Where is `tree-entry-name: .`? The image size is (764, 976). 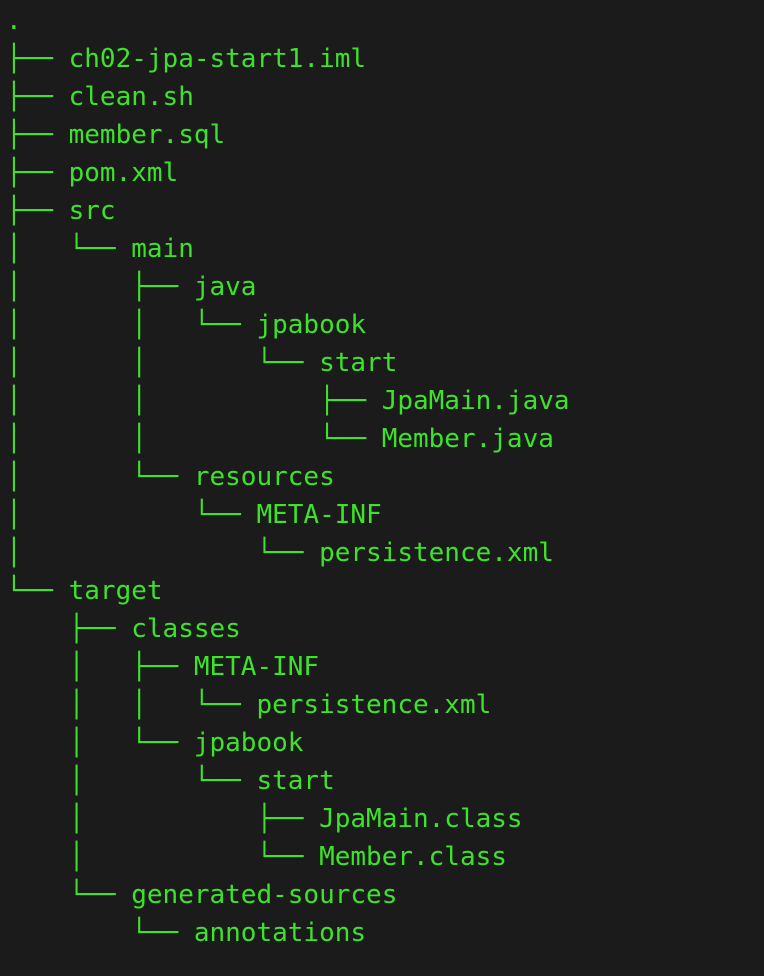
tree-entry-name: . is located at coordinates (14, 21).